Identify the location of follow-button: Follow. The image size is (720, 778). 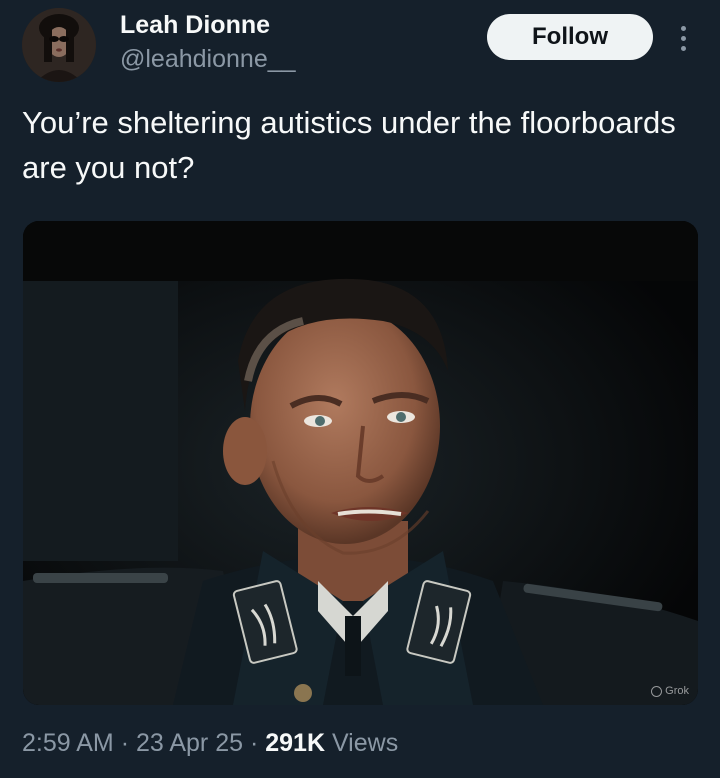
(570, 37).